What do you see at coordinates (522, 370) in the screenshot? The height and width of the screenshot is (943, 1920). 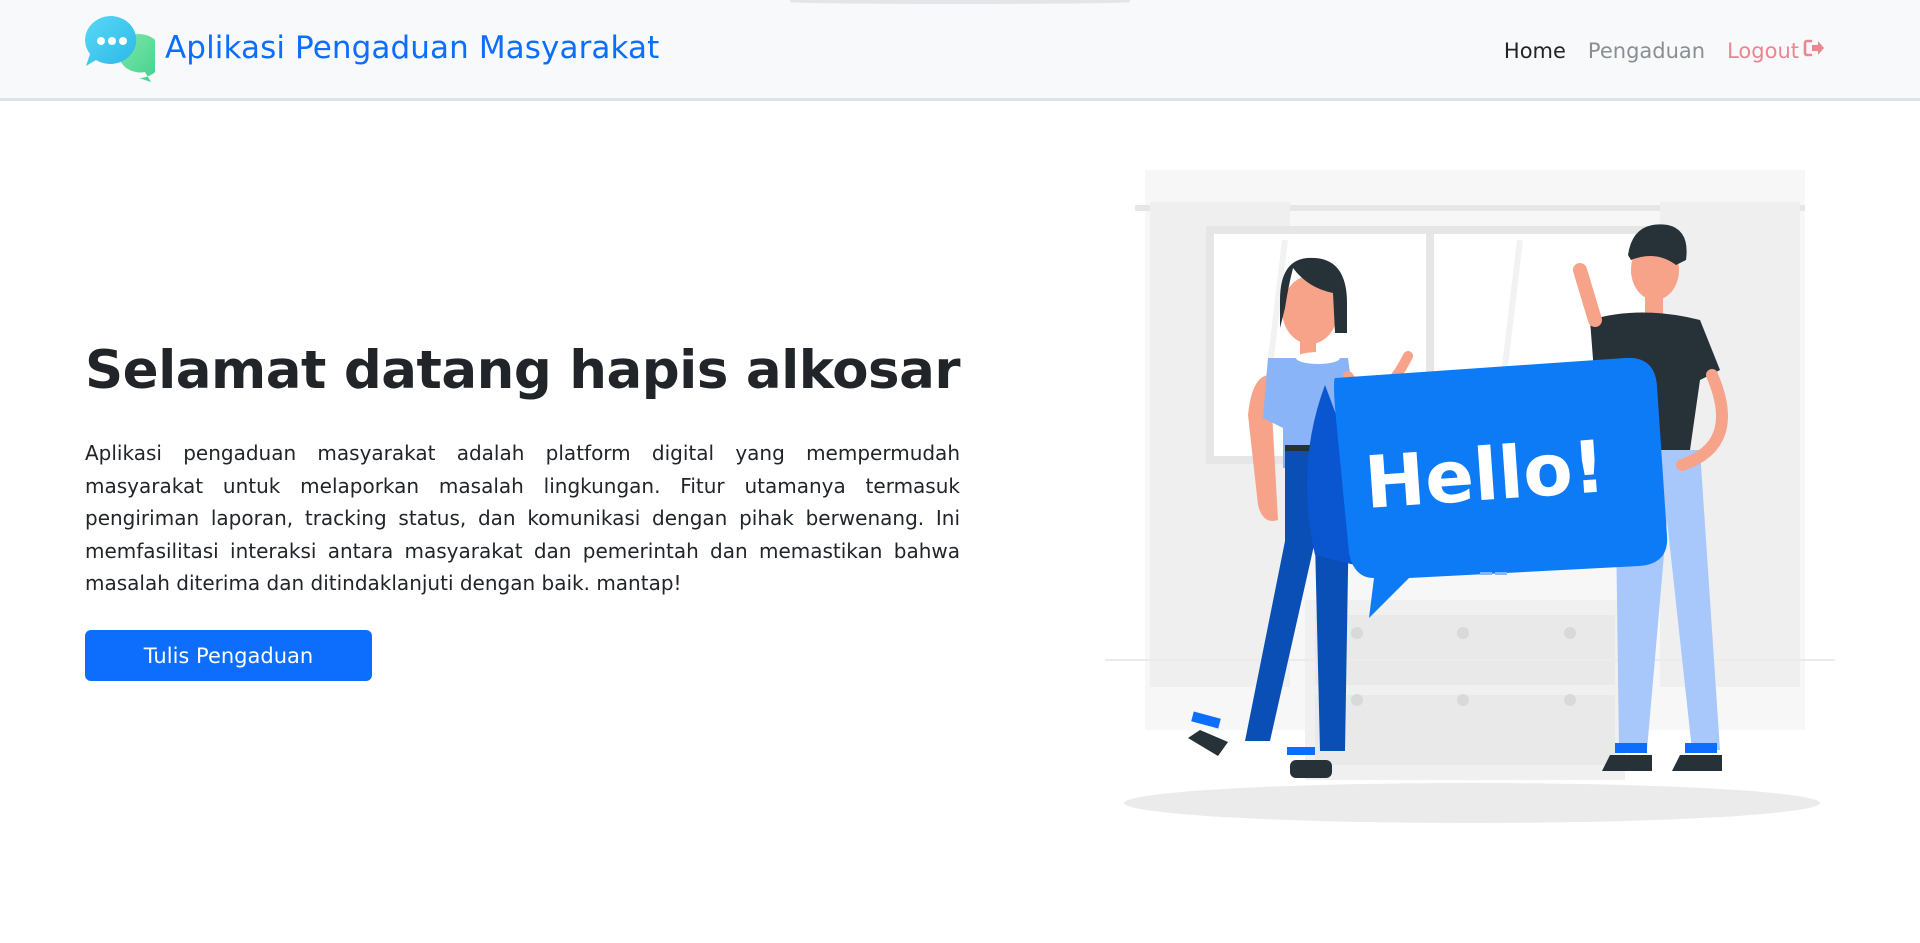 I see `page-title: Selamat datang hapis alkosar` at bounding box center [522, 370].